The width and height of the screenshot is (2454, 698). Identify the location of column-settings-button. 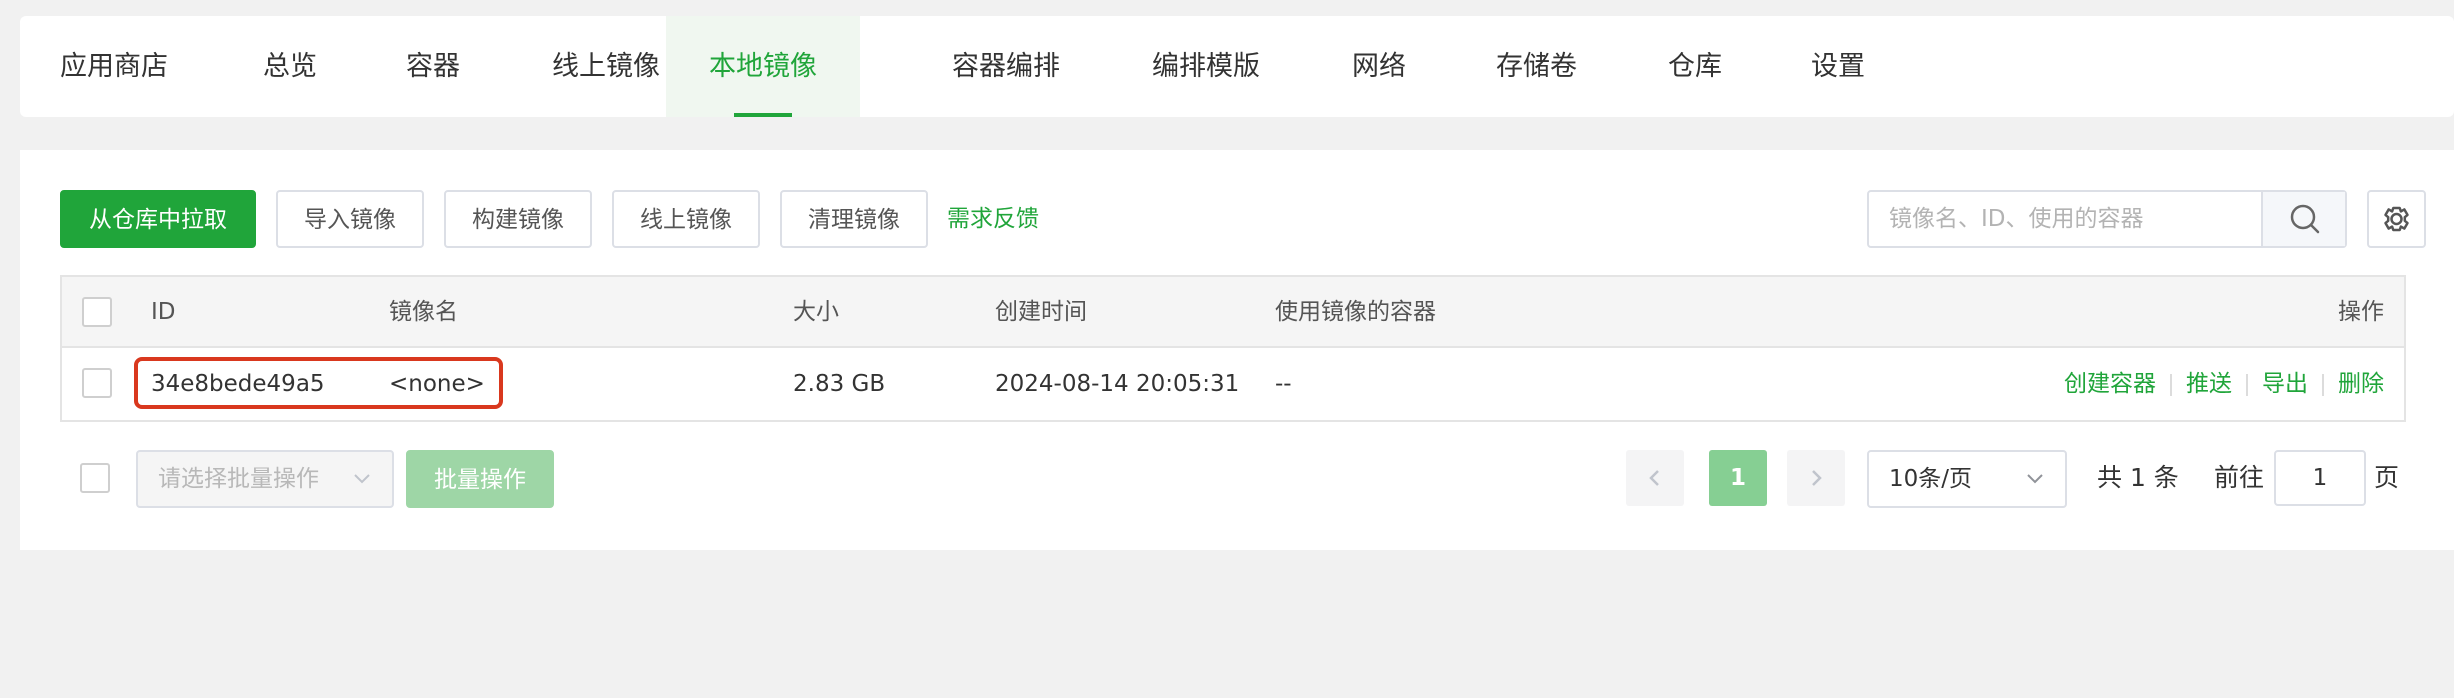
(2396, 219).